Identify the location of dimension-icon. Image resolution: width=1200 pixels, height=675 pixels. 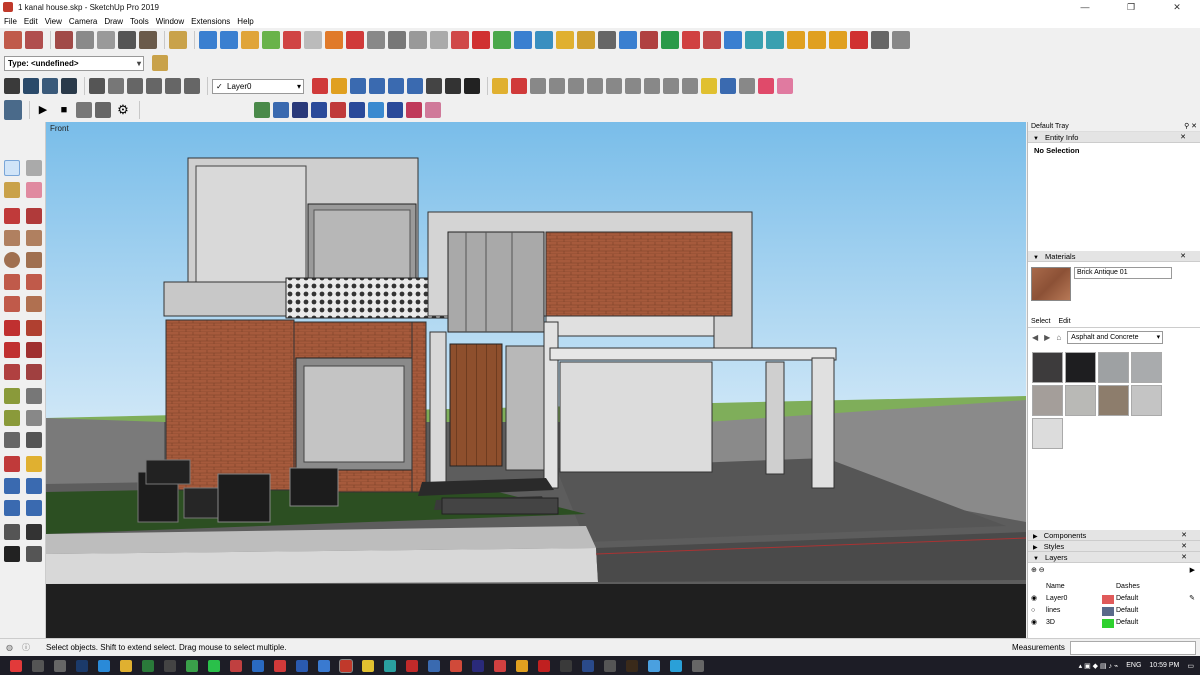
(34, 396).